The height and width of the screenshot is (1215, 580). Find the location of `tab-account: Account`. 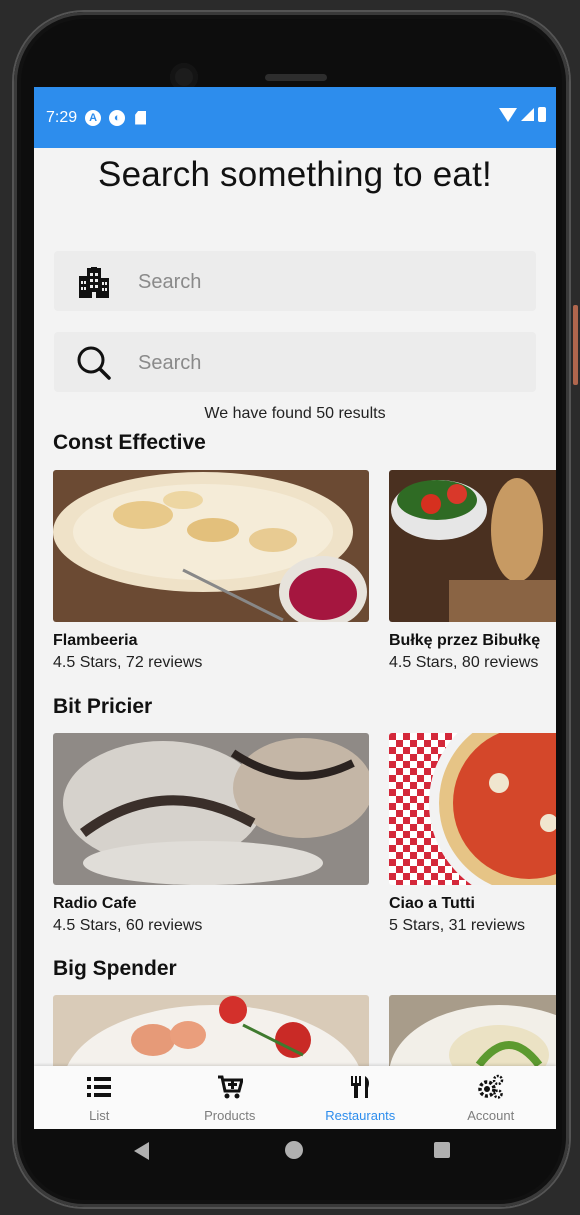

tab-account: Account is located at coordinates (491, 1097).